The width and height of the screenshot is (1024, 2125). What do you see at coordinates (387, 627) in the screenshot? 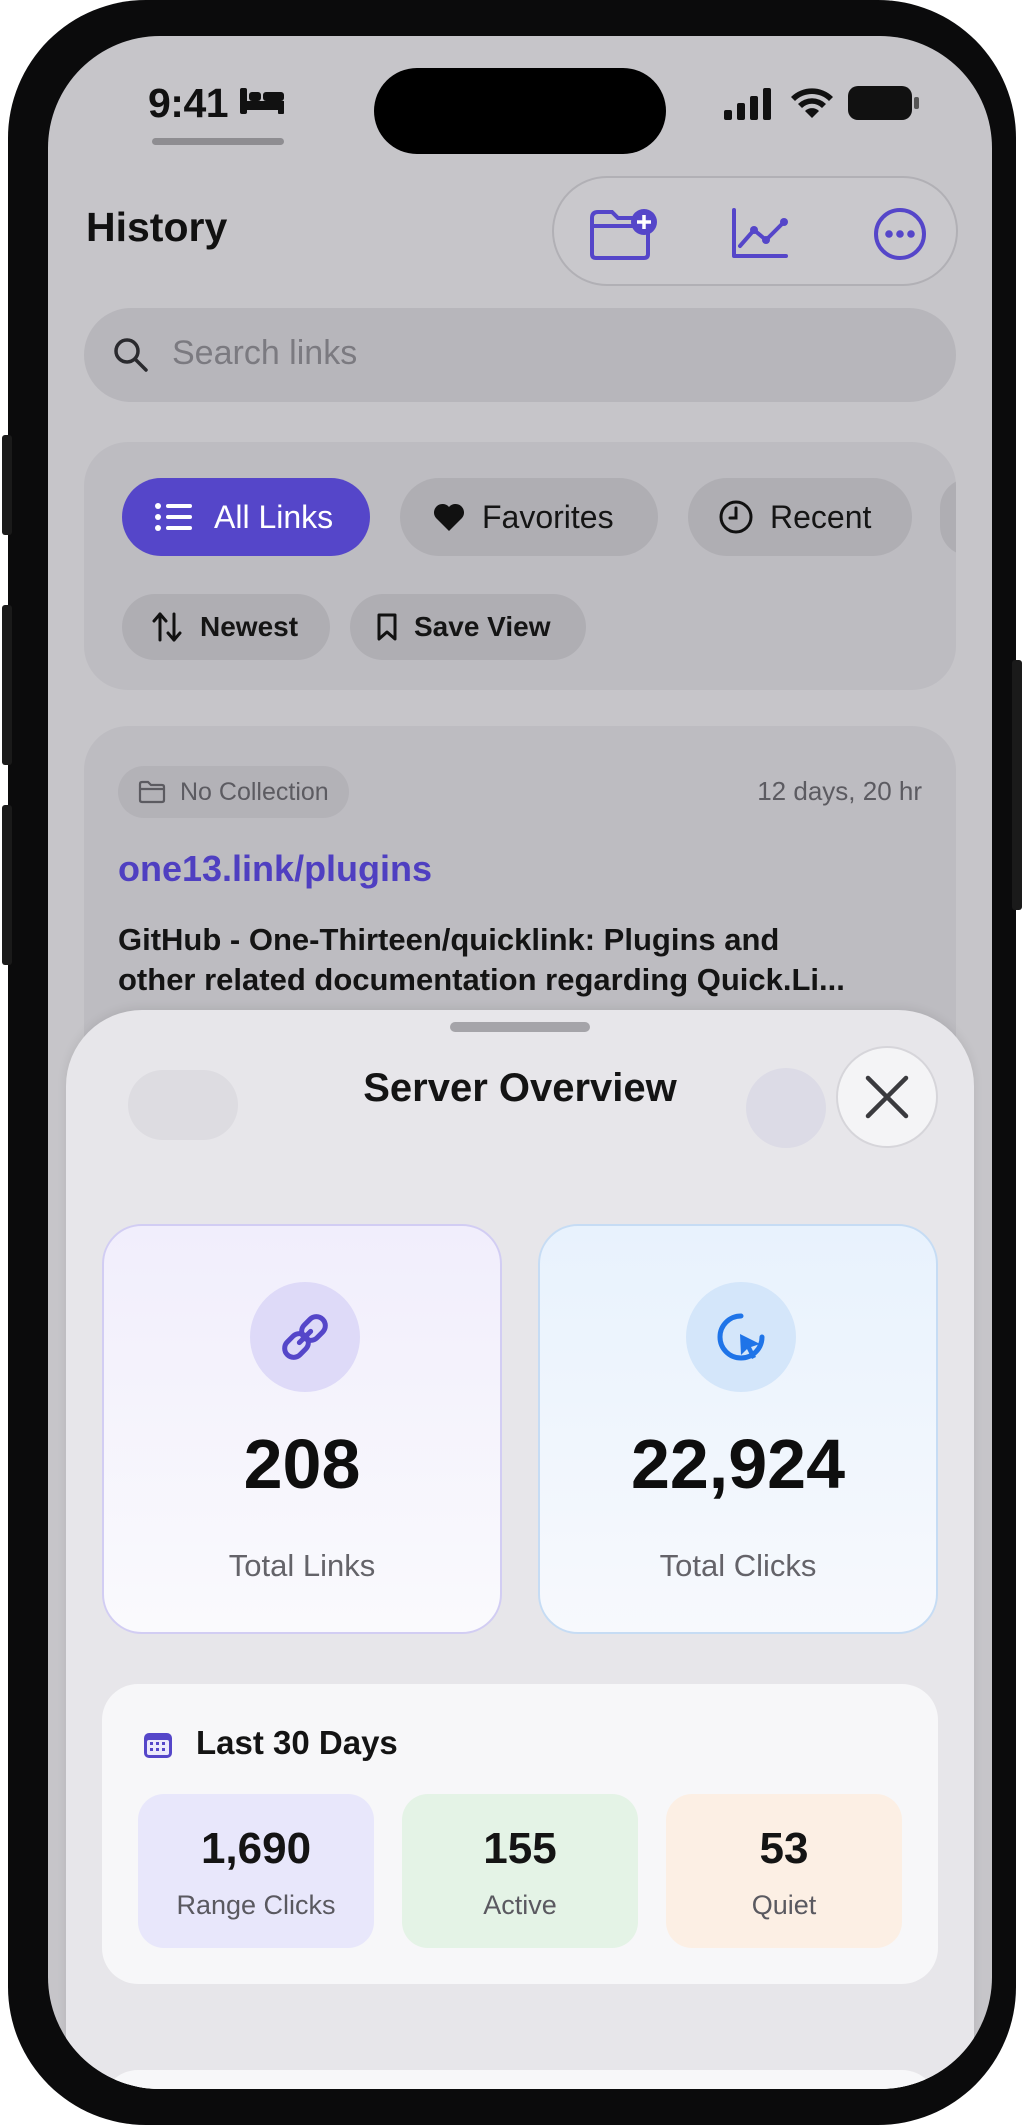
I see `bookmark-icon` at bounding box center [387, 627].